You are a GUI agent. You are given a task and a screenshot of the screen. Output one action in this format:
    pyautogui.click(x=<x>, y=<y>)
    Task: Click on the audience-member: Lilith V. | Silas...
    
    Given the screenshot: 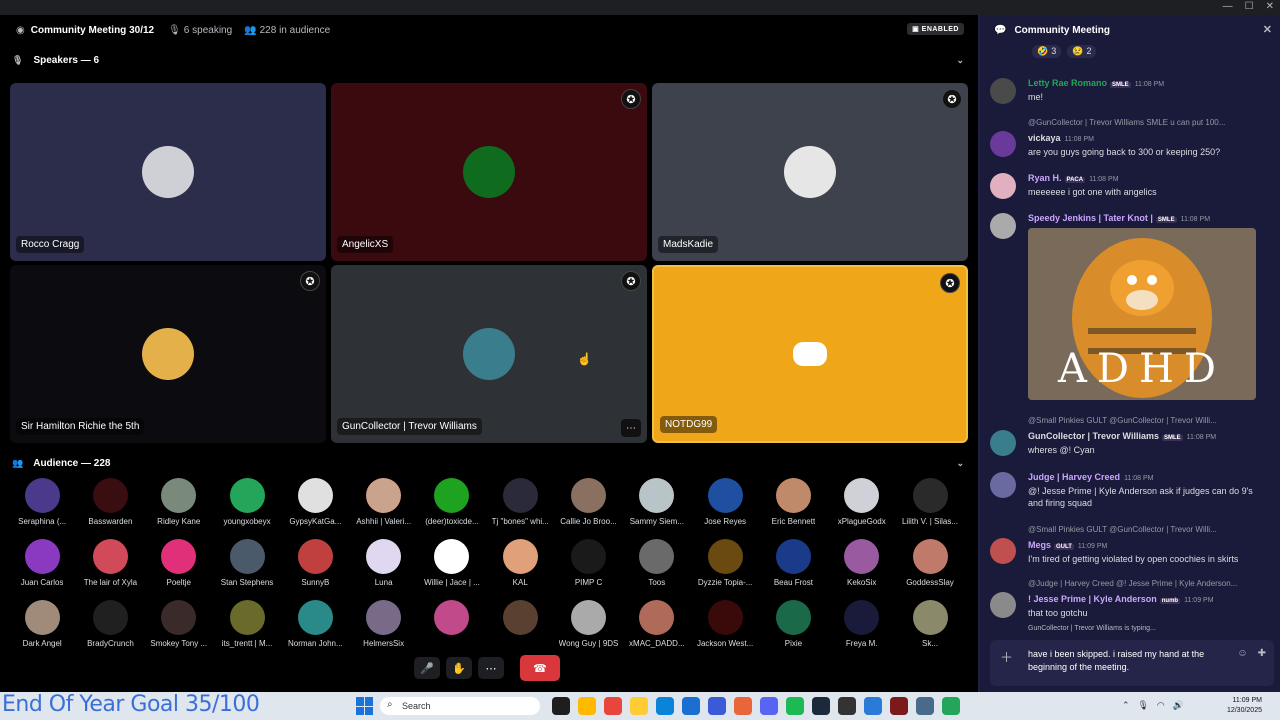 What is the action you would take?
    pyautogui.click(x=930, y=506)
    